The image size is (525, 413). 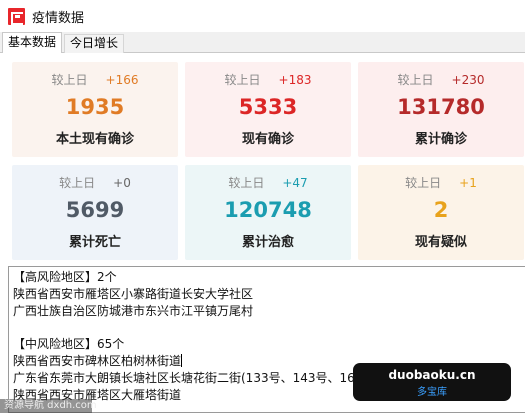 I want to click on text-line: 广西壮族自治区防城港市东兴市江平镇万尾村, so click(x=133, y=310).